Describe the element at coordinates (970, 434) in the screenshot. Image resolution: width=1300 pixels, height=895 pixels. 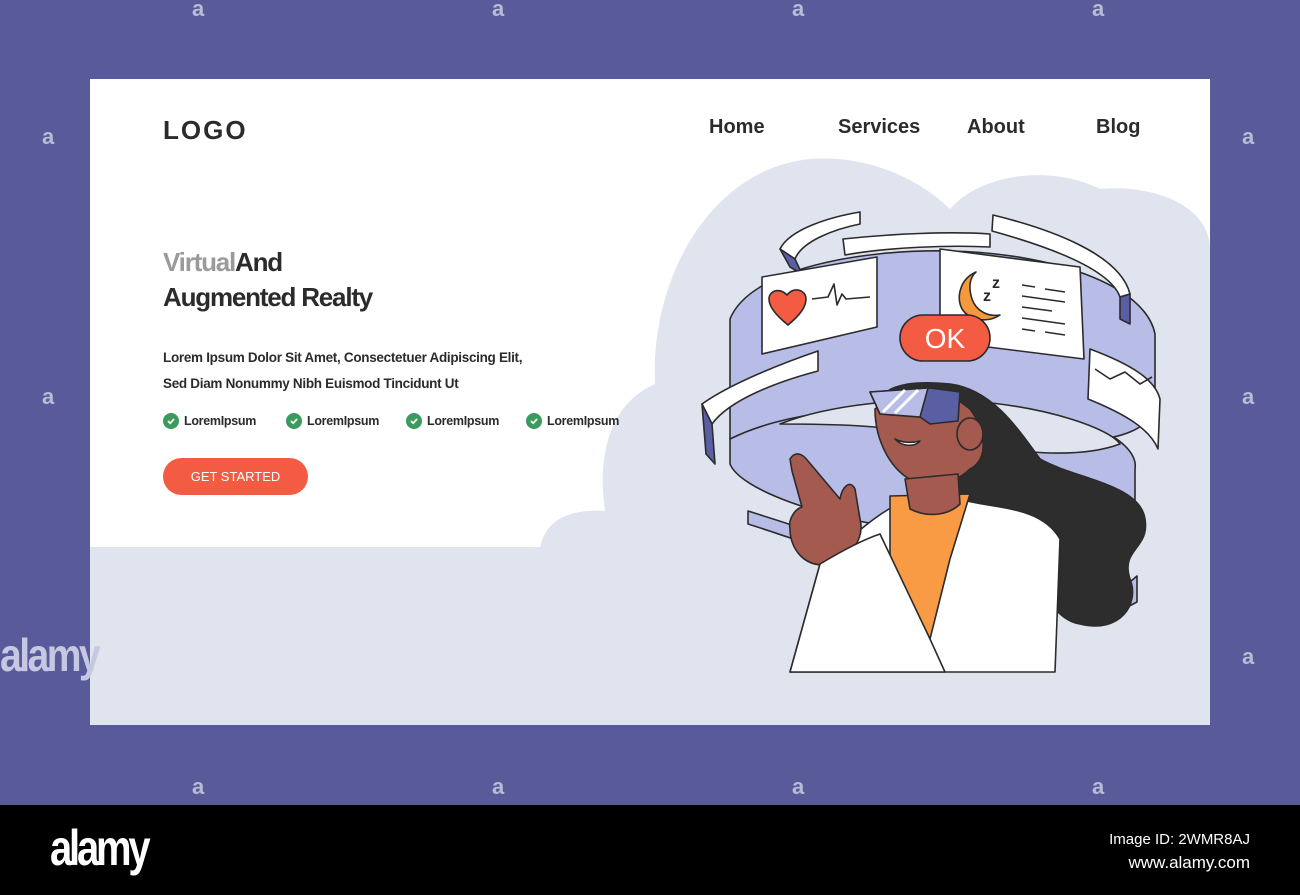
I see `ear` at that location.